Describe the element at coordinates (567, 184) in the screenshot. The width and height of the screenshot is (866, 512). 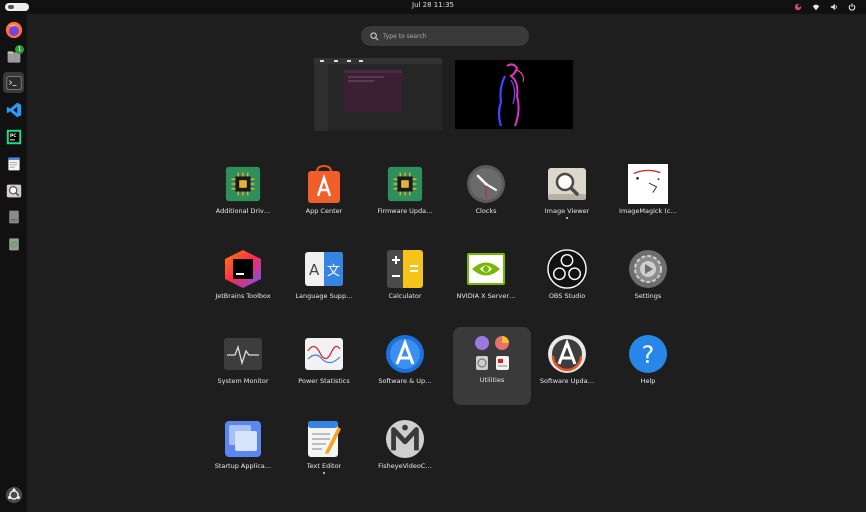
I see `magnifier-icon` at that location.